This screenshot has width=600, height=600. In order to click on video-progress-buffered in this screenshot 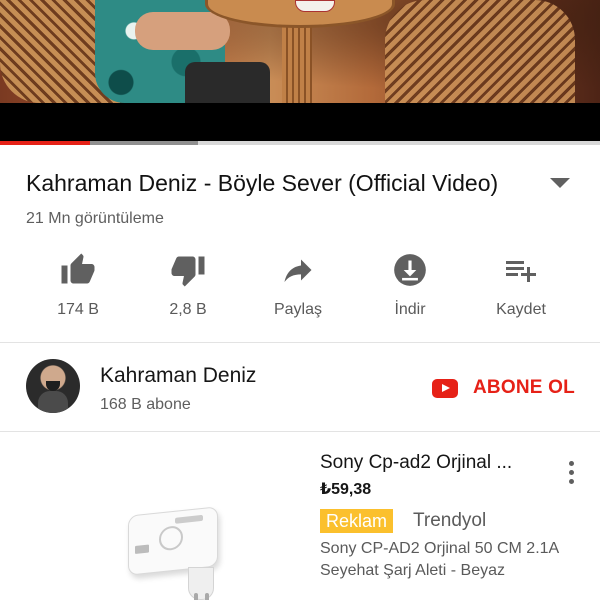, I will do `click(144, 143)`.